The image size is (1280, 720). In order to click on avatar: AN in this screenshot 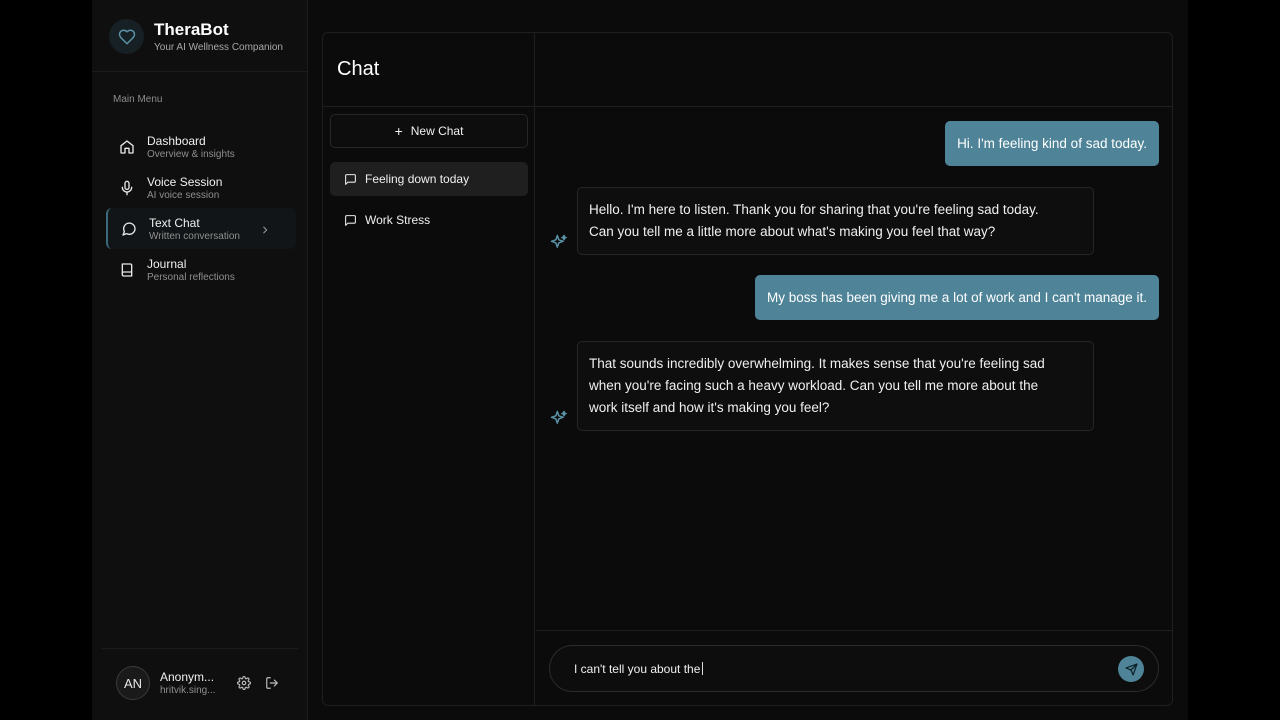, I will do `click(133, 683)`.